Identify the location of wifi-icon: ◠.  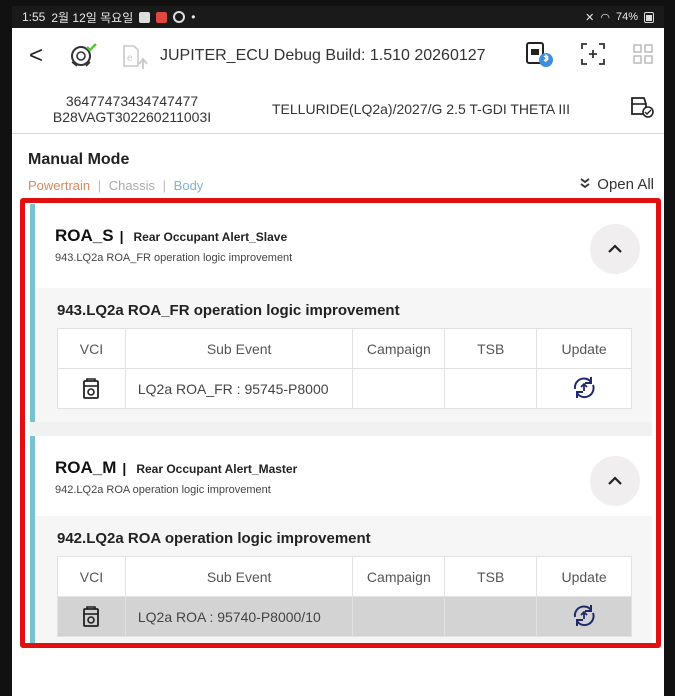
(605, 17).